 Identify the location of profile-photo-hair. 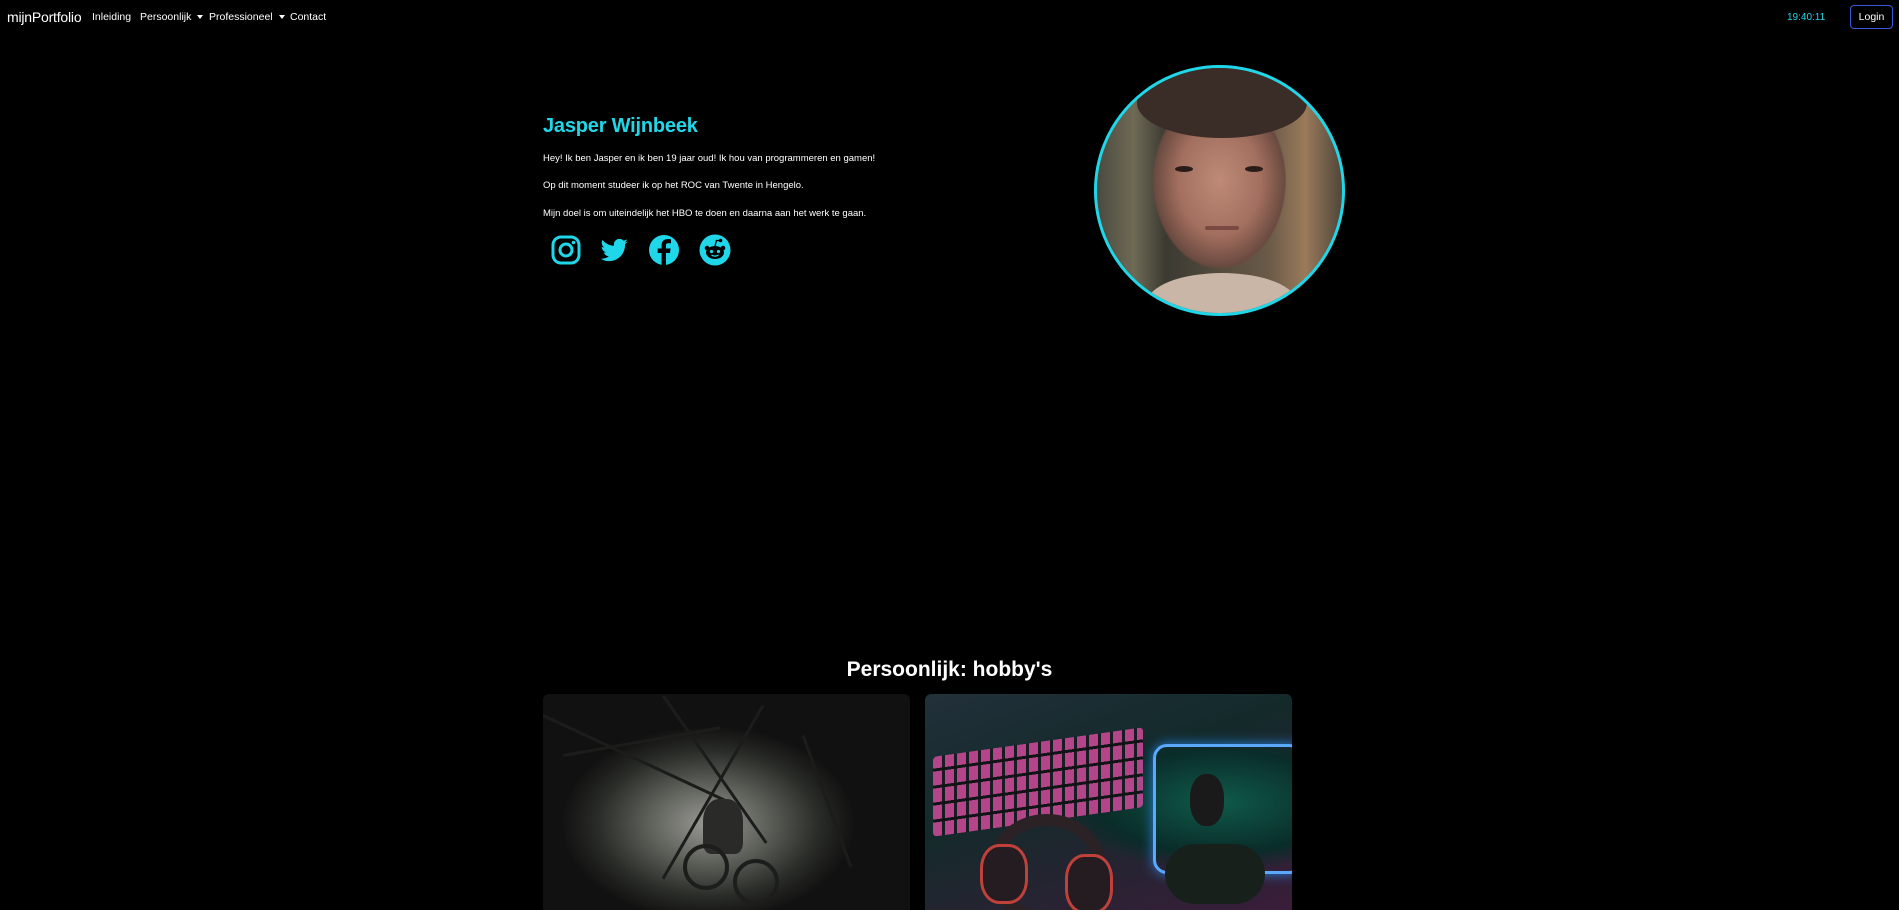
(1222, 103).